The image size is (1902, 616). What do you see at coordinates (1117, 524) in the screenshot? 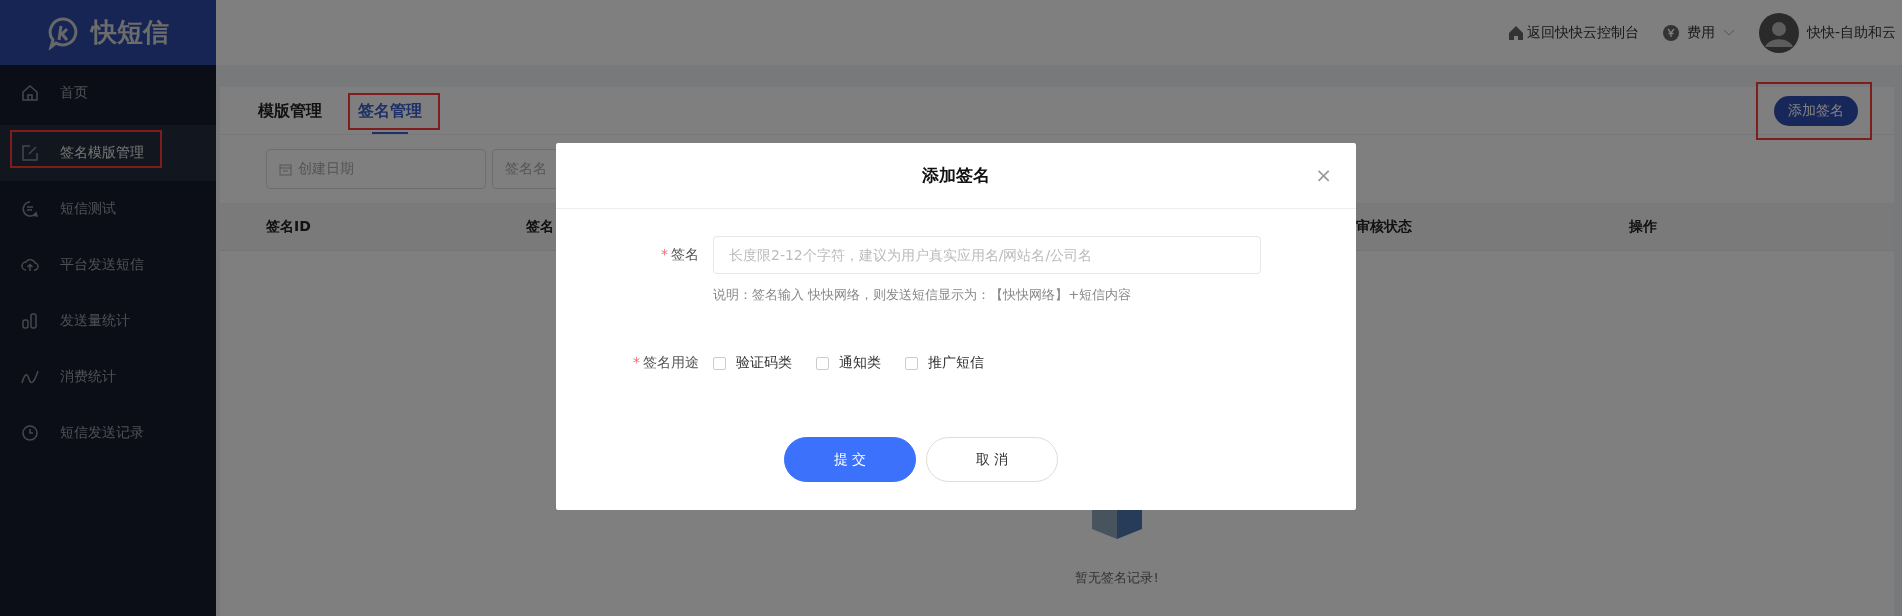
I see `empty-box-icon` at bounding box center [1117, 524].